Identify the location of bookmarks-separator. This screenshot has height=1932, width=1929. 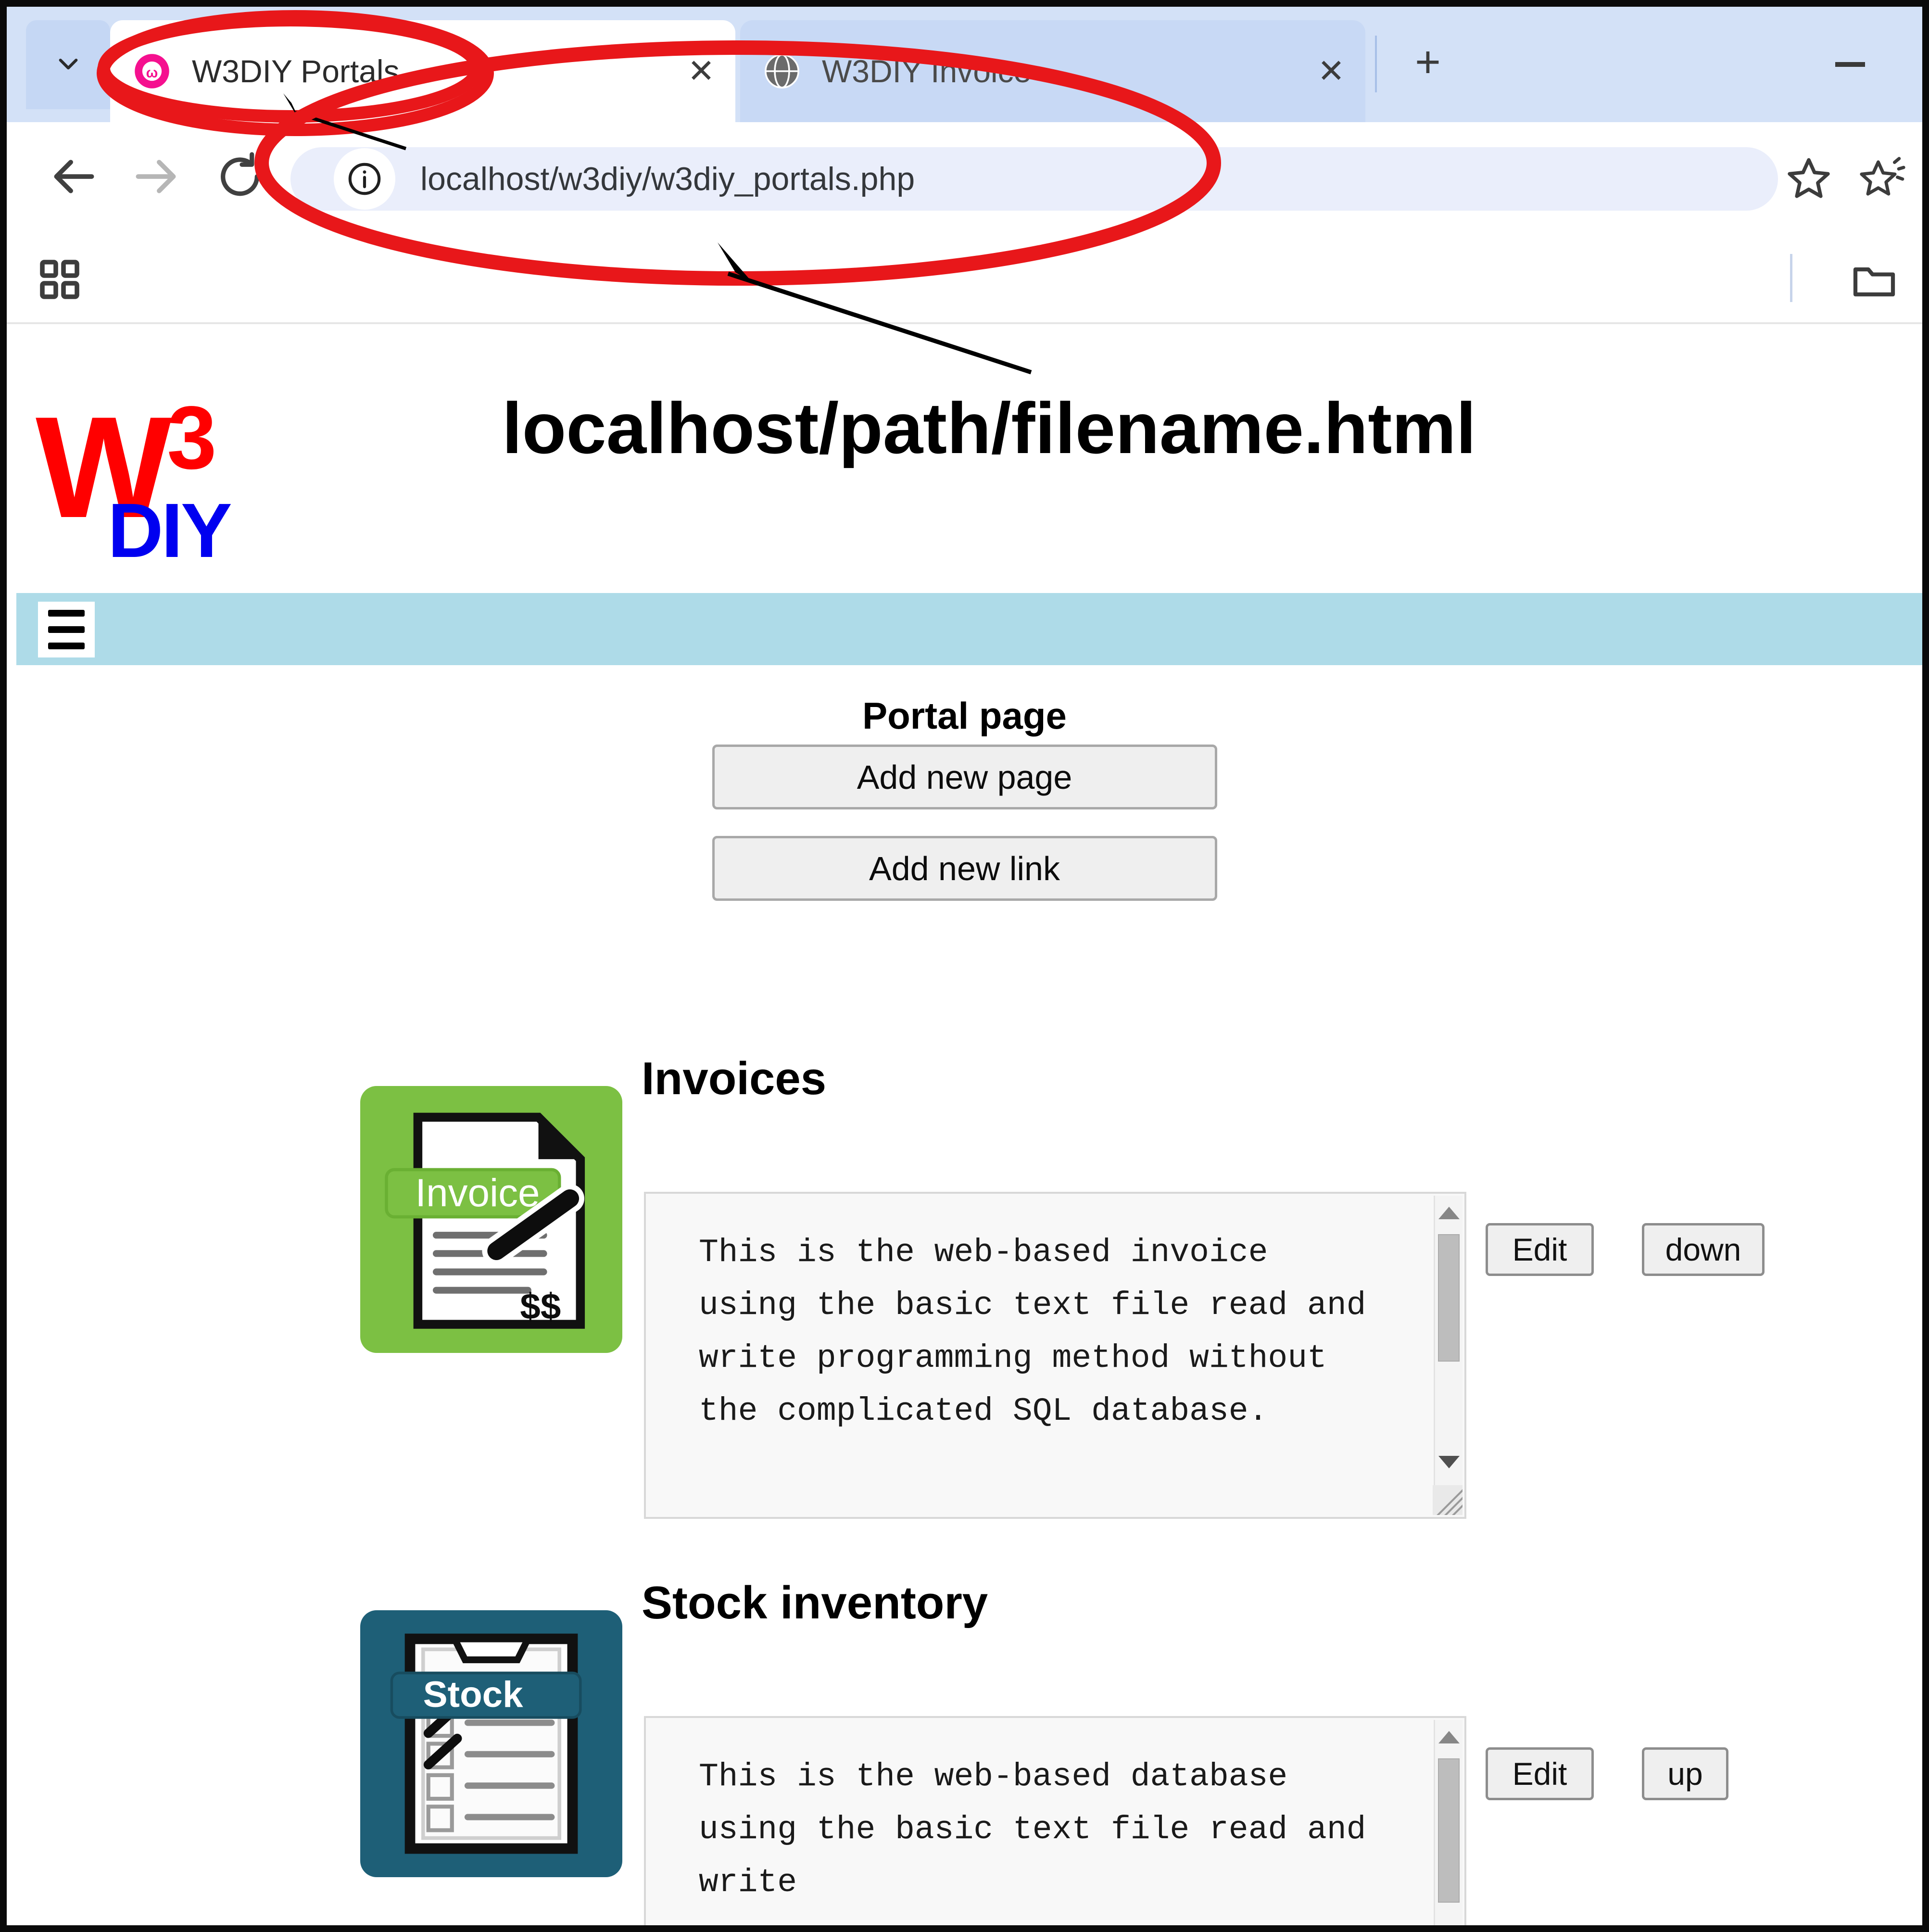
(1791, 278).